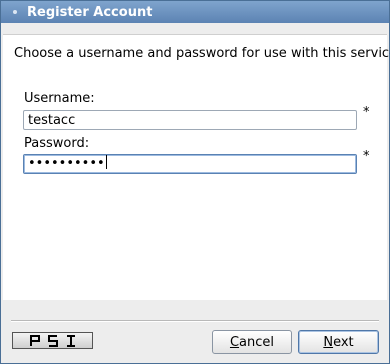 This screenshot has width=390, height=364. What do you see at coordinates (106, 162) in the screenshot?
I see `text-caret` at bounding box center [106, 162].